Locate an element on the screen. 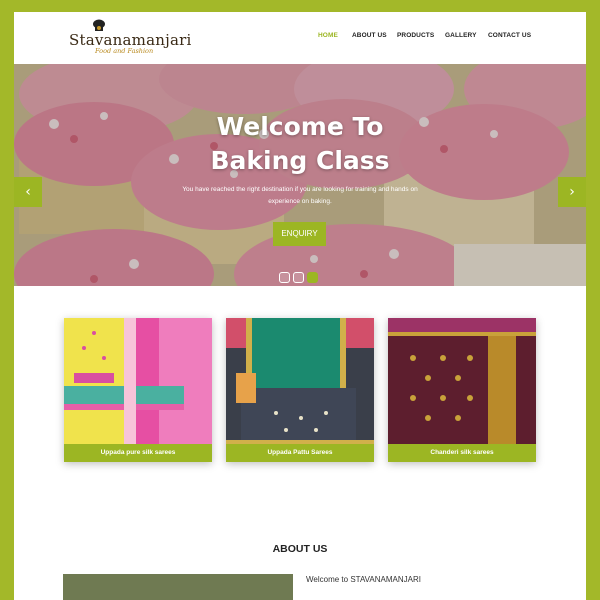  nav-contact-us: CONTACT US is located at coordinates (509, 35).